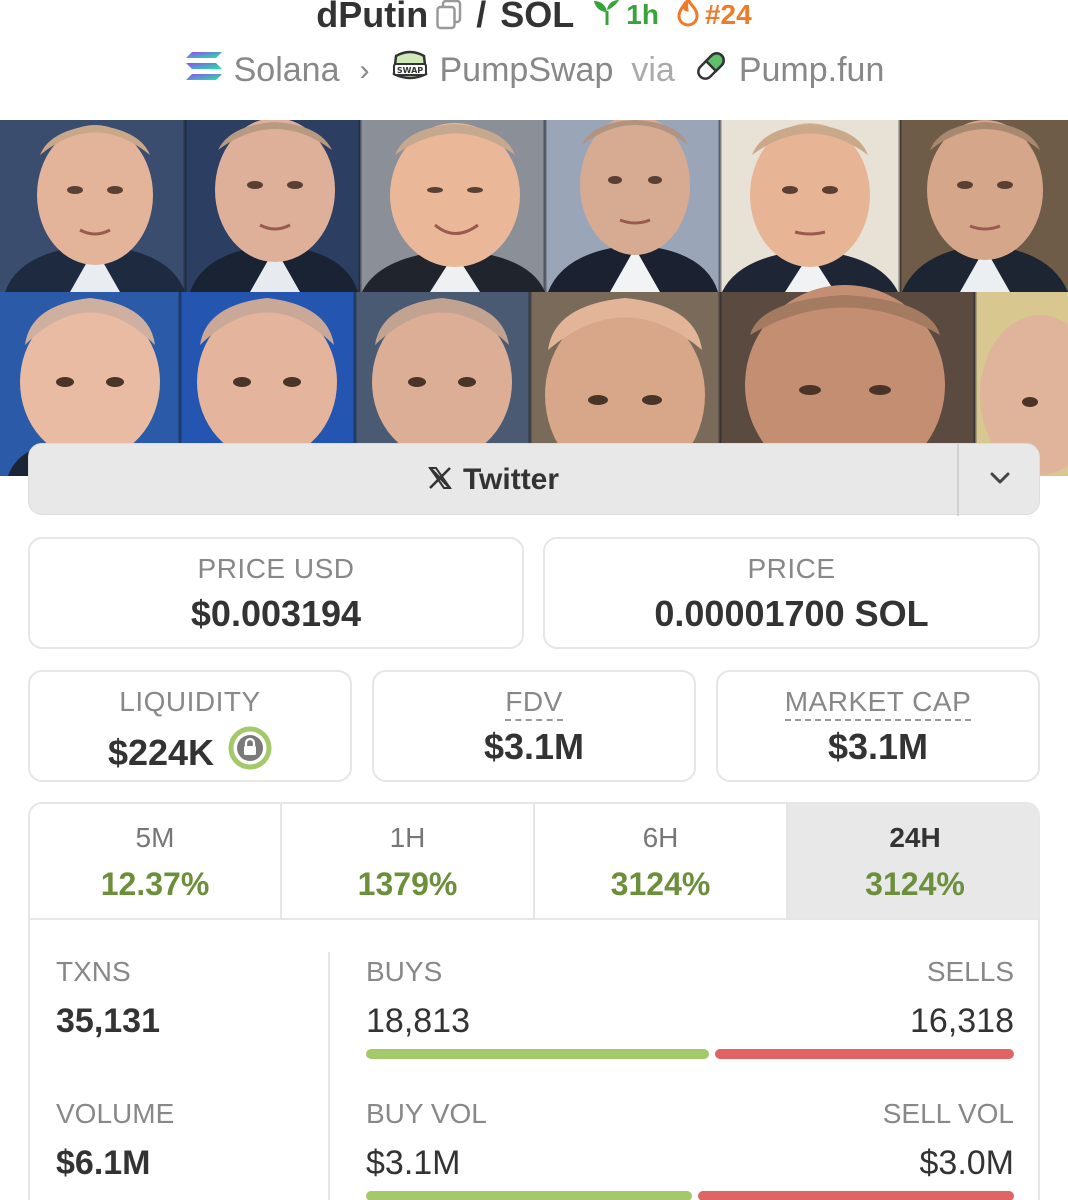  I want to click on price-native-value: 0.00001700 SOL, so click(791, 613).